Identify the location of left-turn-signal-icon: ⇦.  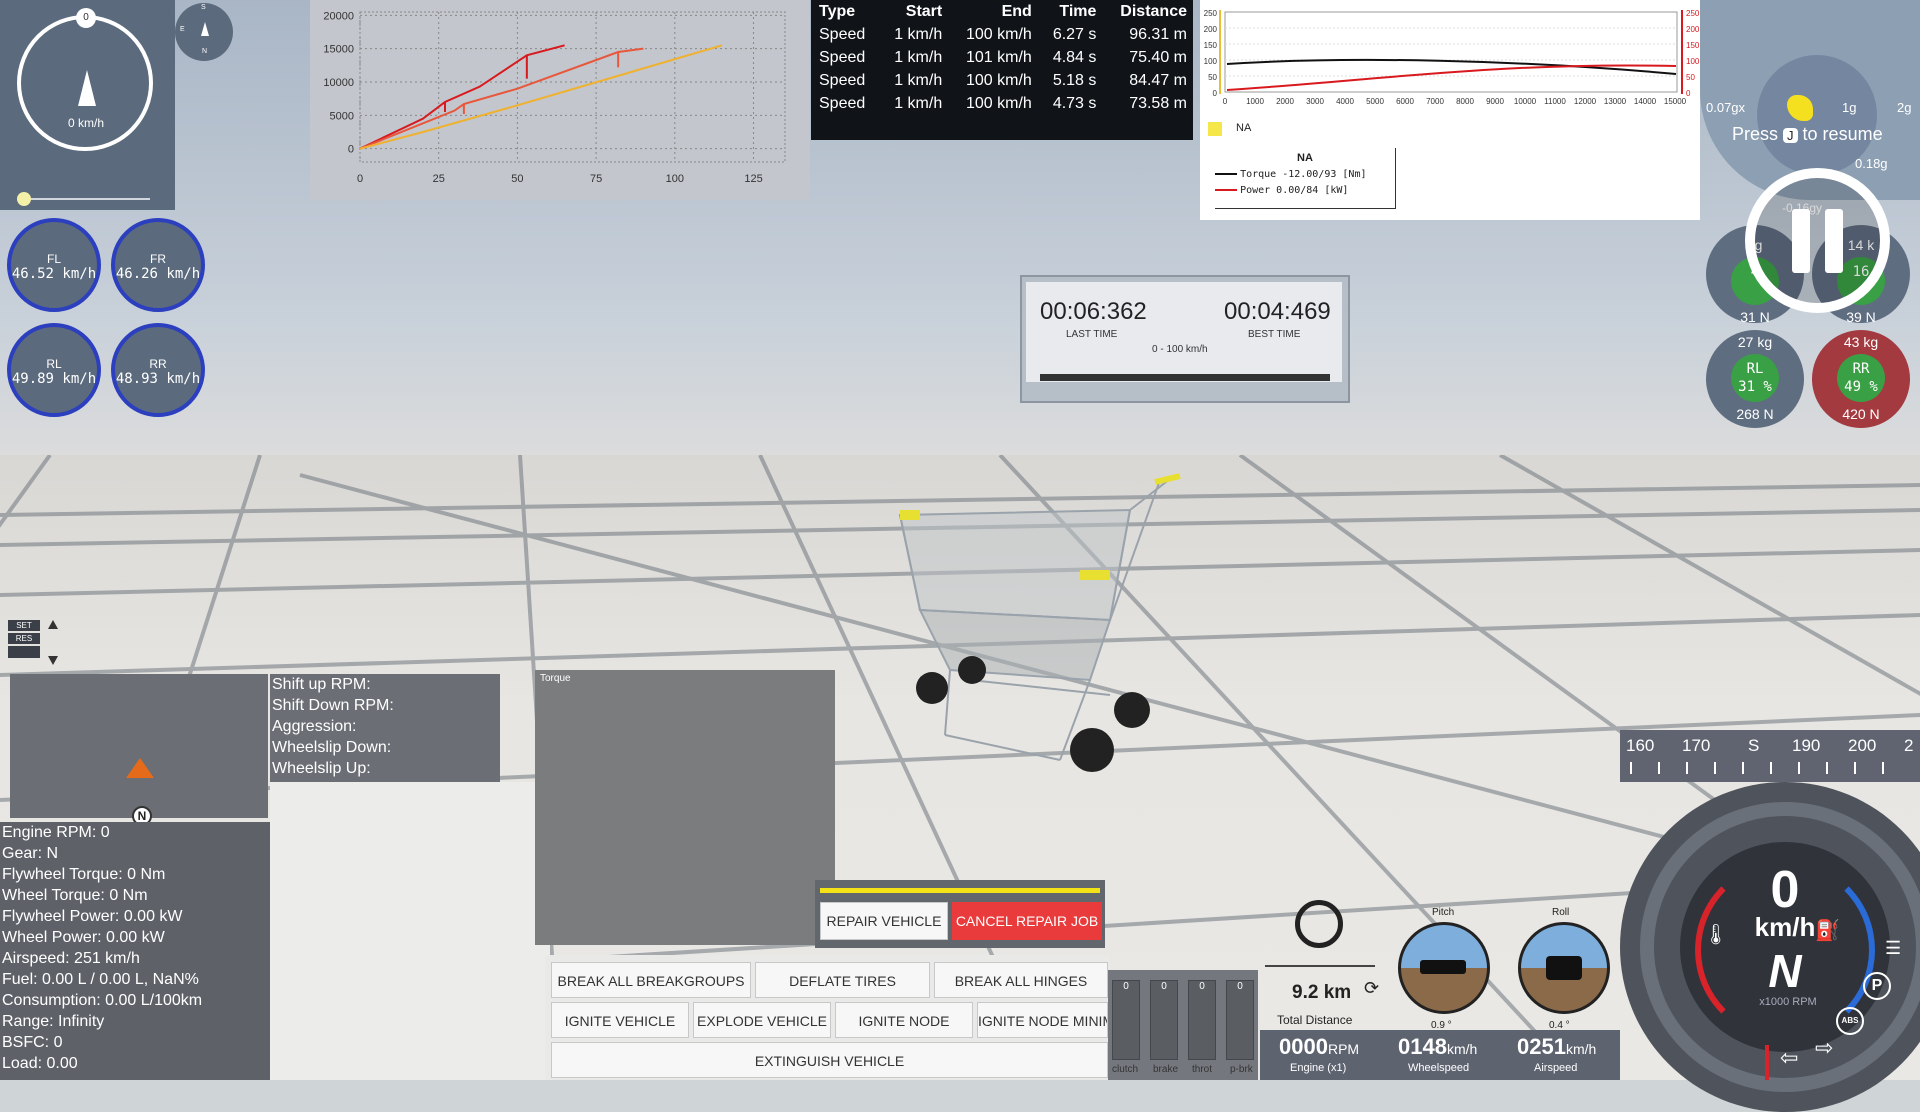
(1789, 1058).